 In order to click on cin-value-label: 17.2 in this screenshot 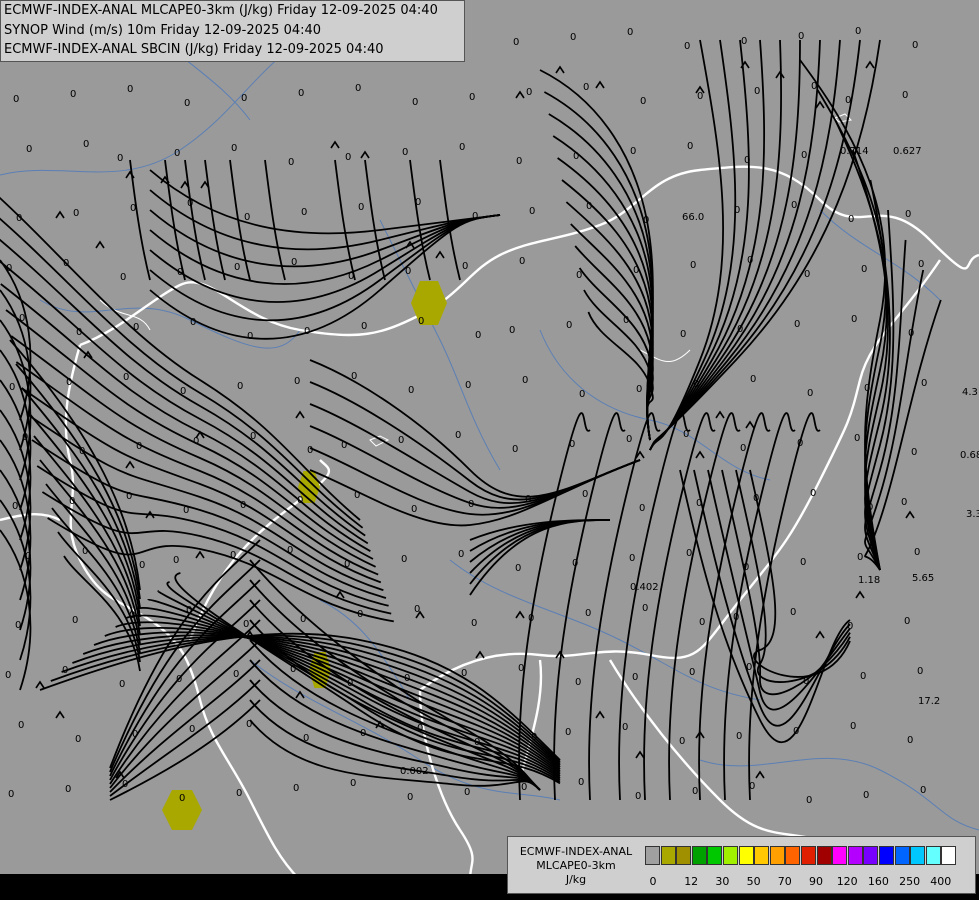, I will do `click(929, 701)`.